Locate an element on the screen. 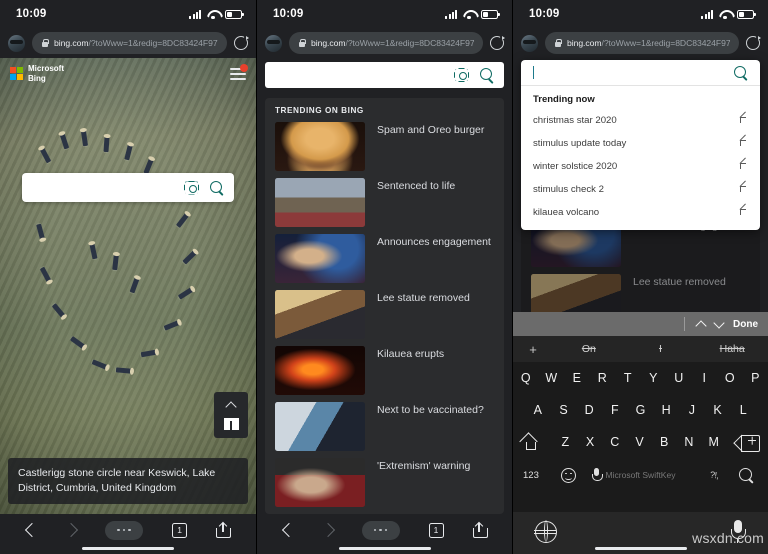  key-d: D is located at coordinates (589, 410).